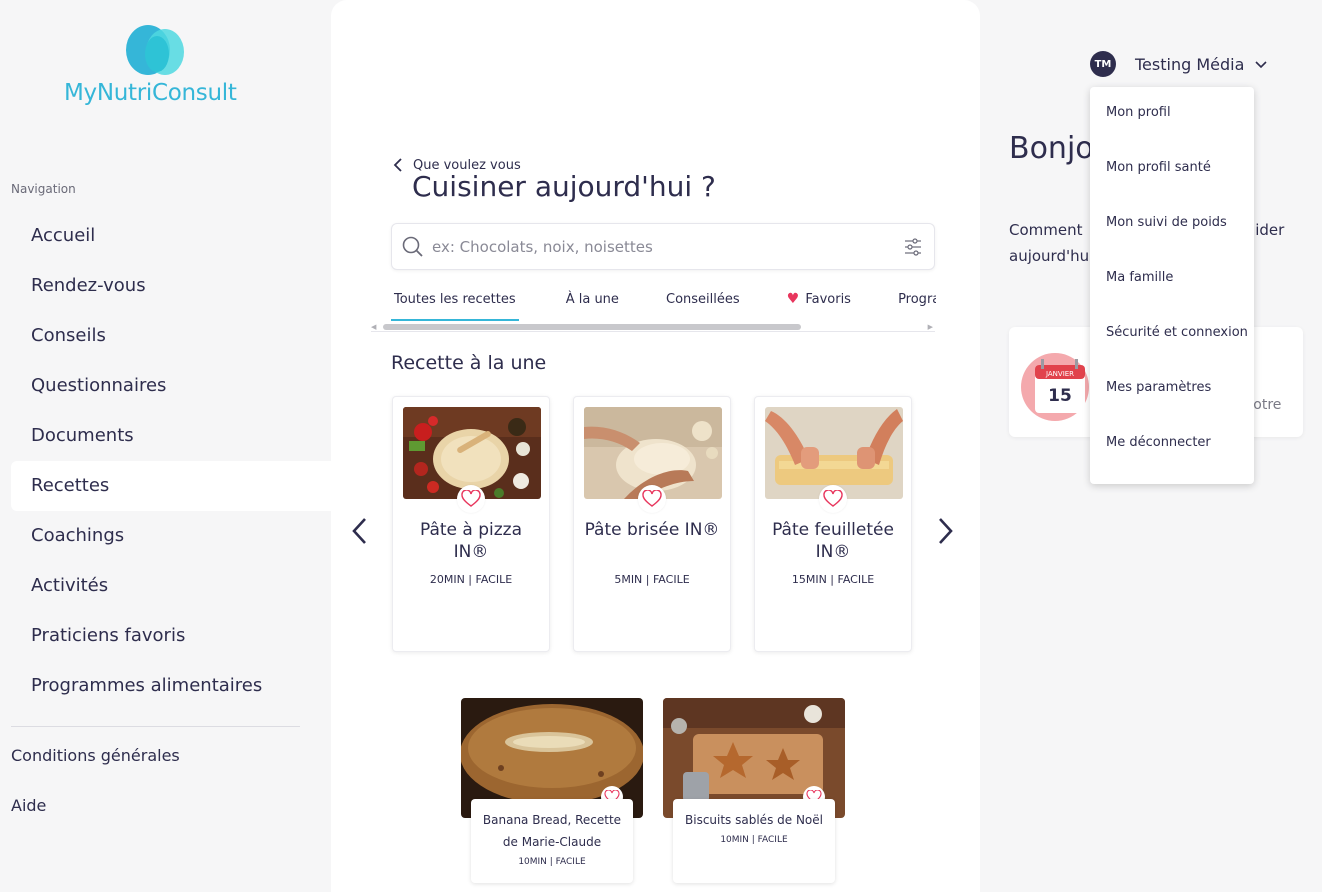 The width and height of the screenshot is (1322, 892). Describe the element at coordinates (1172, 444) in the screenshot. I see `menu-item-me-deconnecter: Me déconnecter` at that location.